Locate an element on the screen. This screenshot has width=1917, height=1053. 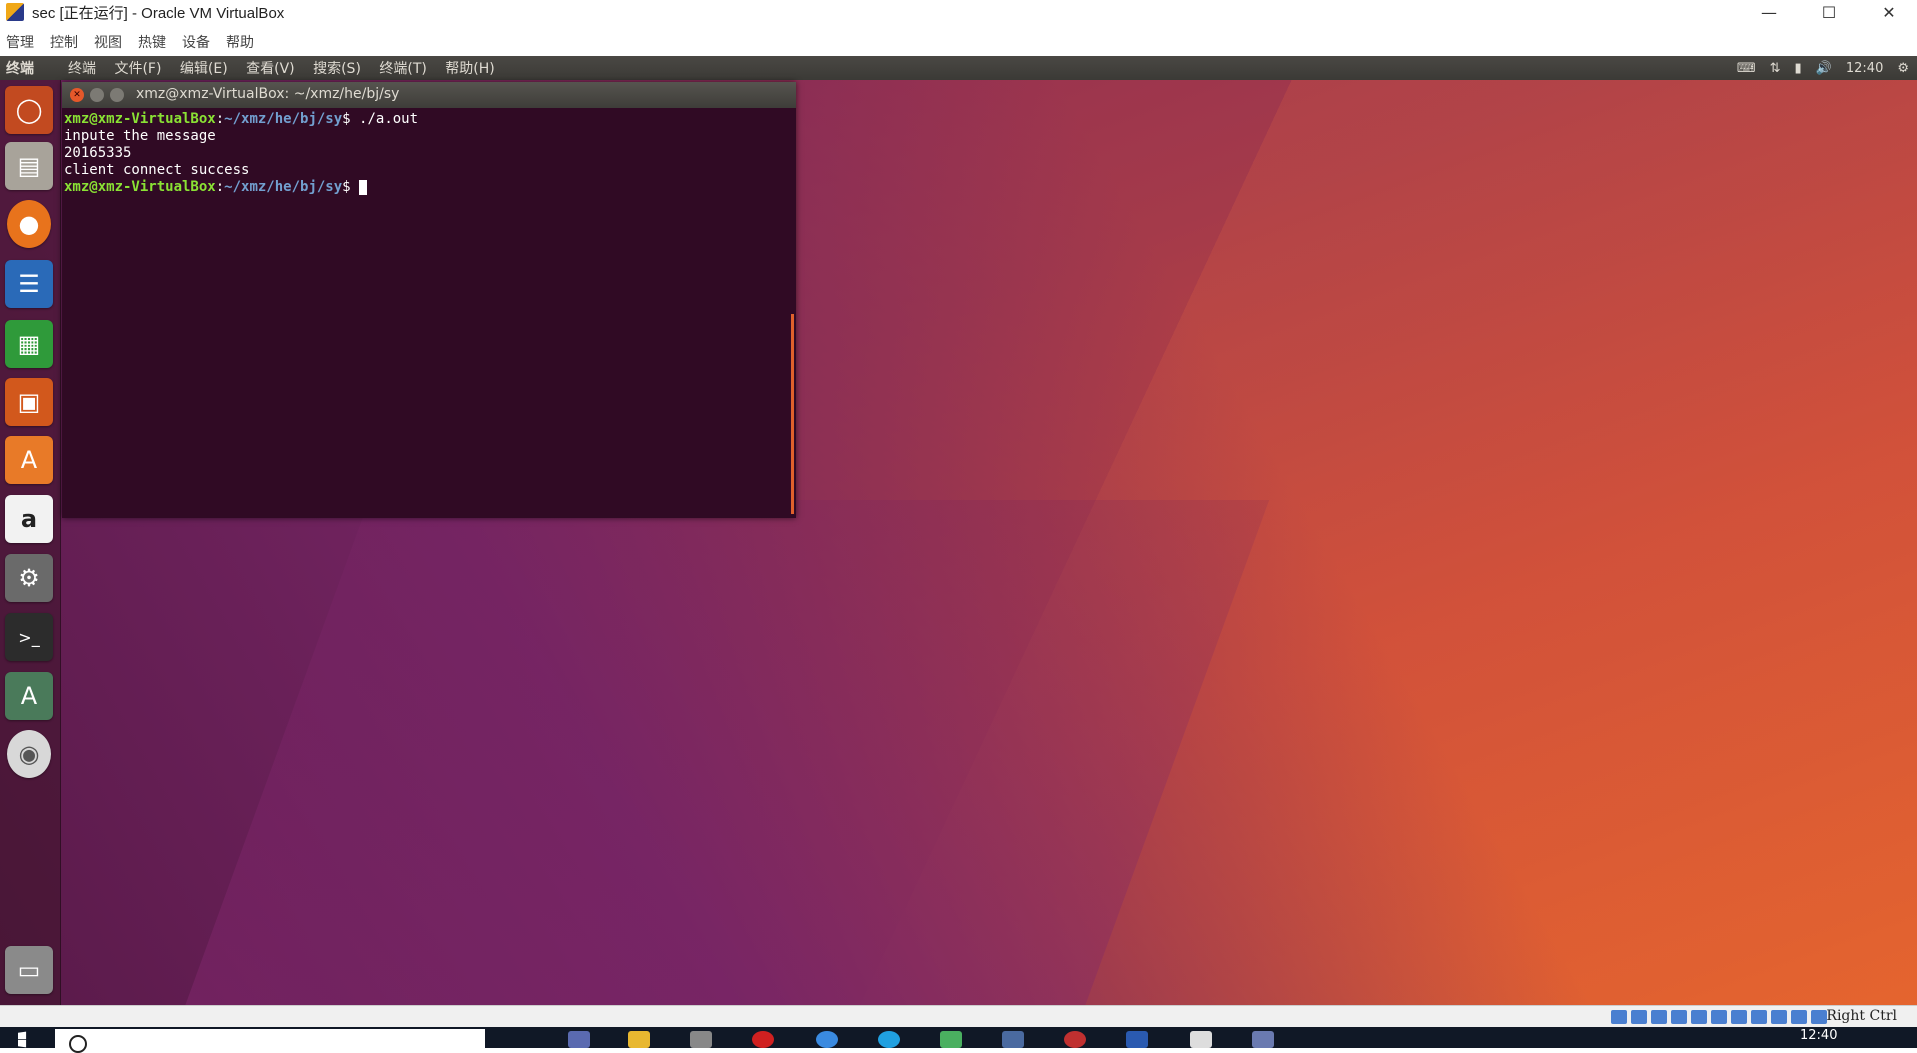
network-adapter-icon is located at coordinates (1679, 1017).